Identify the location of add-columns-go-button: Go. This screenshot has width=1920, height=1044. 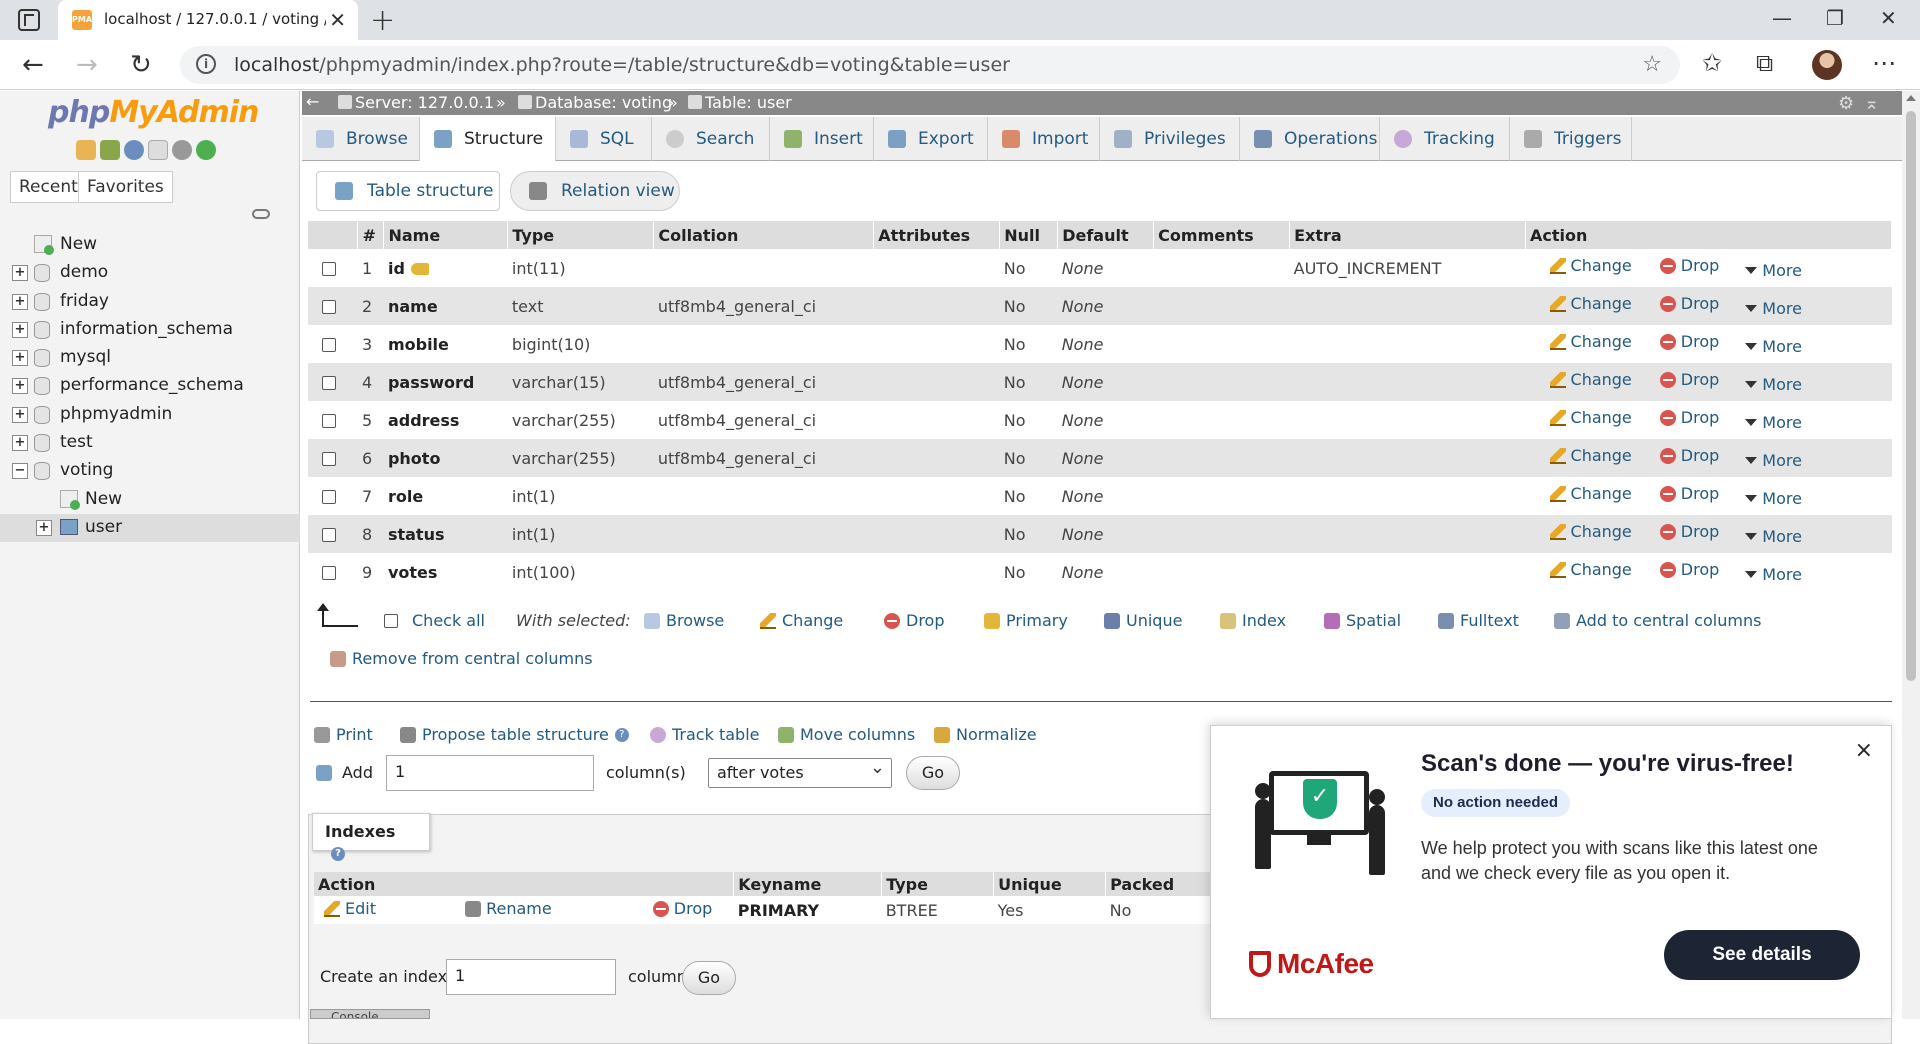
(933, 773).